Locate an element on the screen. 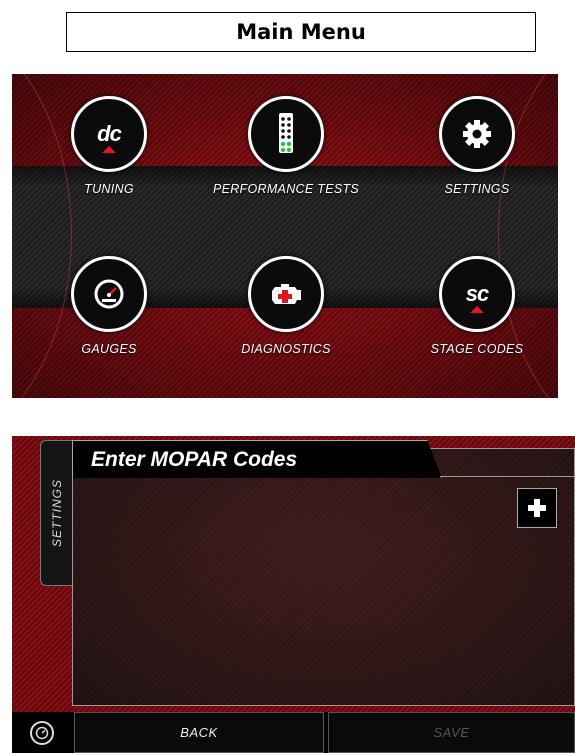 The image size is (575, 753). codes-title: Enter MOPAR Codes is located at coordinates (194, 459).